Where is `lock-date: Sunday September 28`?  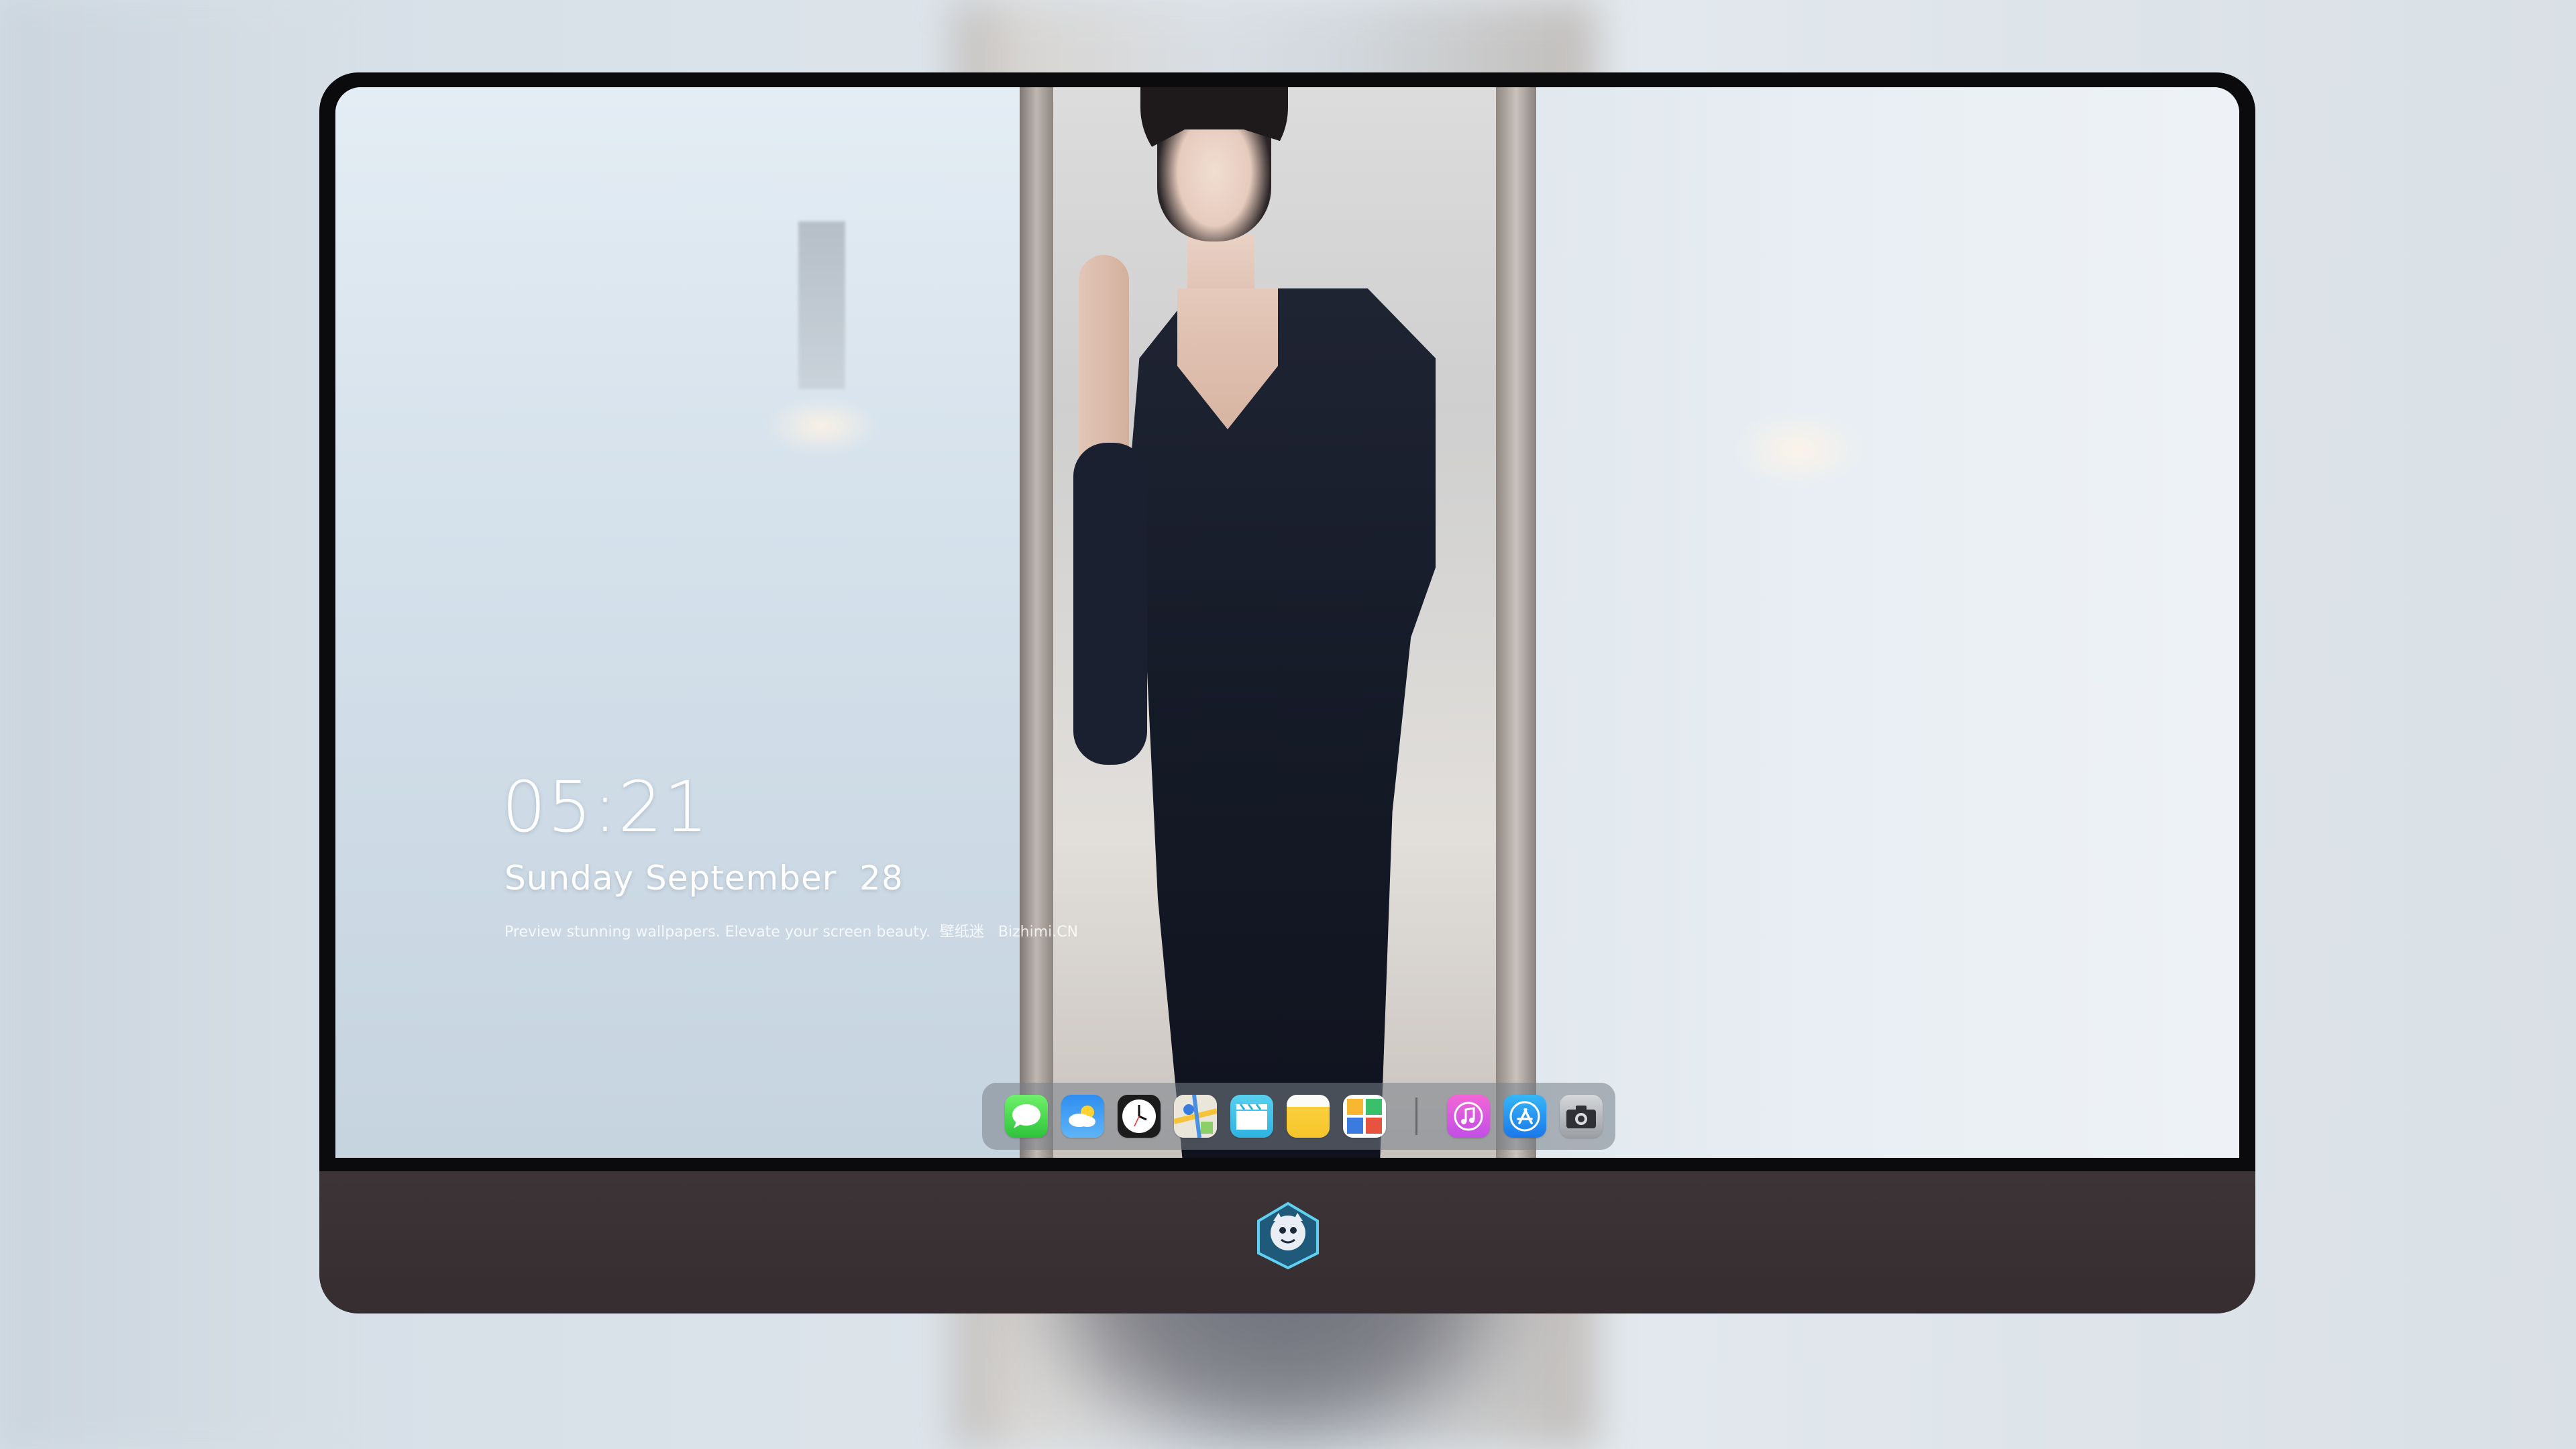 lock-date: Sunday September 28 is located at coordinates (704, 878).